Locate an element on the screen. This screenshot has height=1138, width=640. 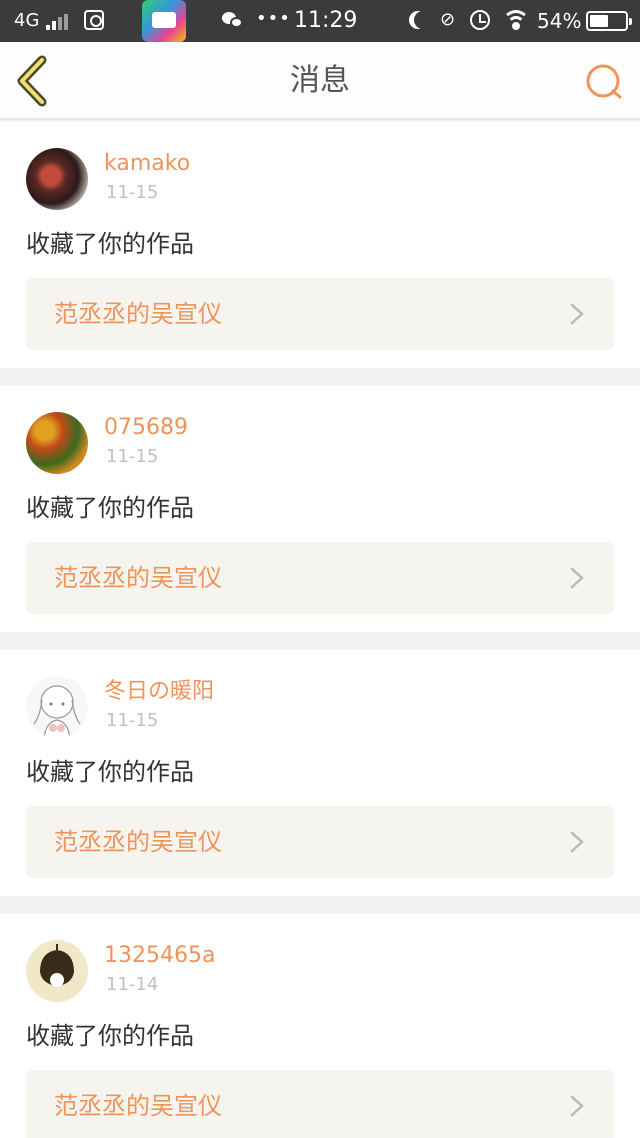
moon-icon is located at coordinates (423, 20).